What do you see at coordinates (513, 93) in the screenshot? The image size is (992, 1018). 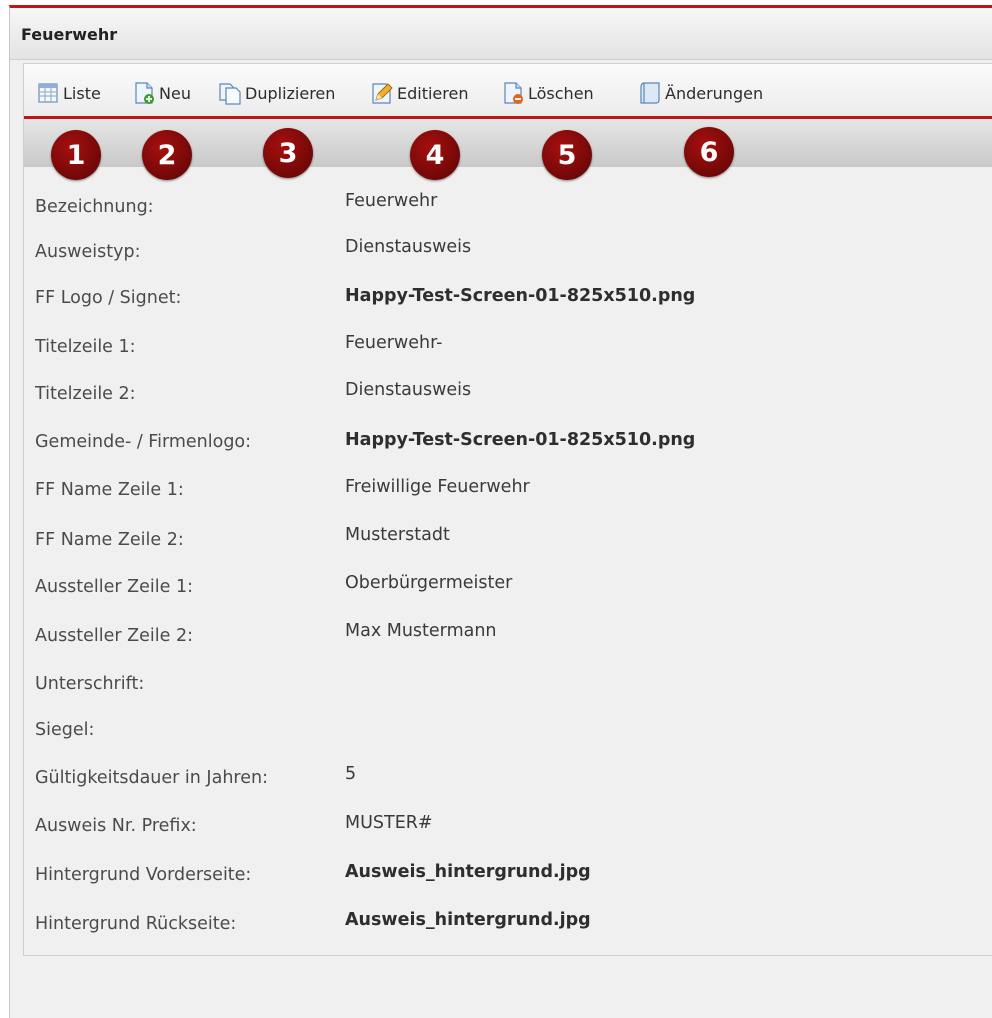 I see `delete-document-icon` at bounding box center [513, 93].